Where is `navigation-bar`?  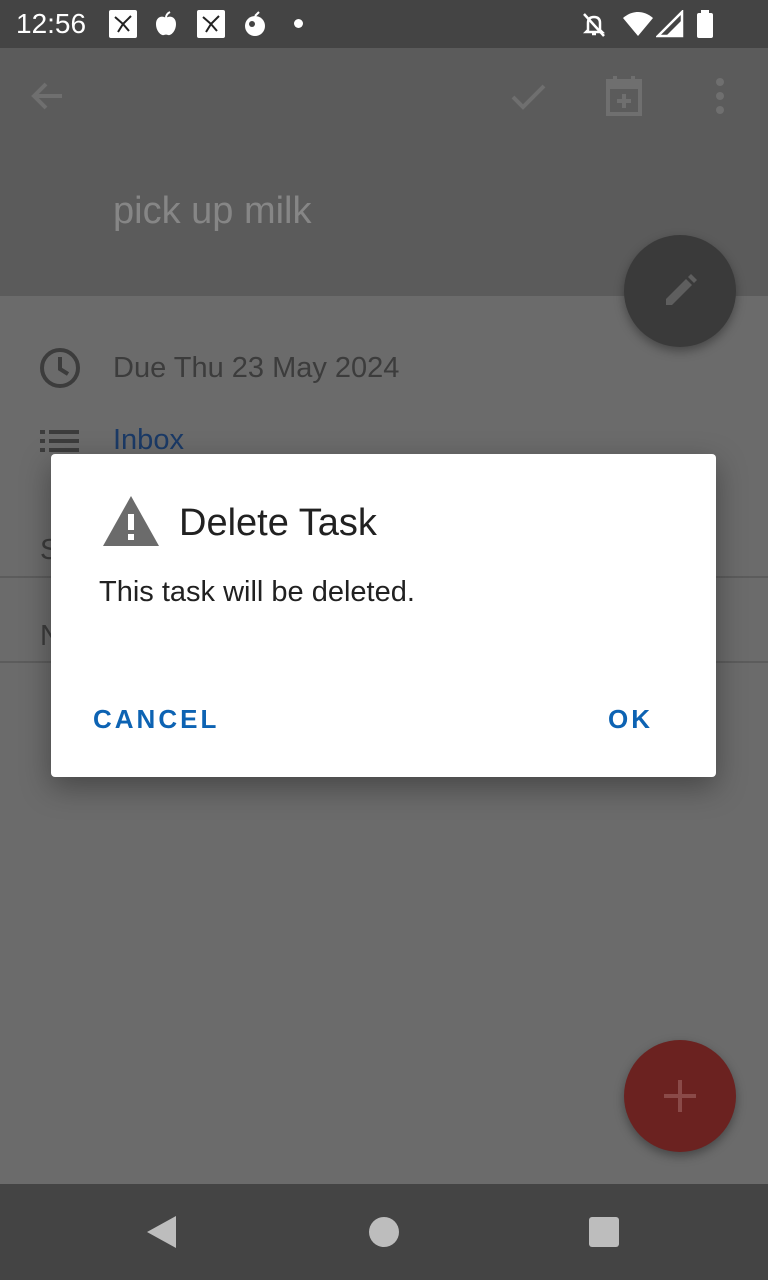 navigation-bar is located at coordinates (384, 1232).